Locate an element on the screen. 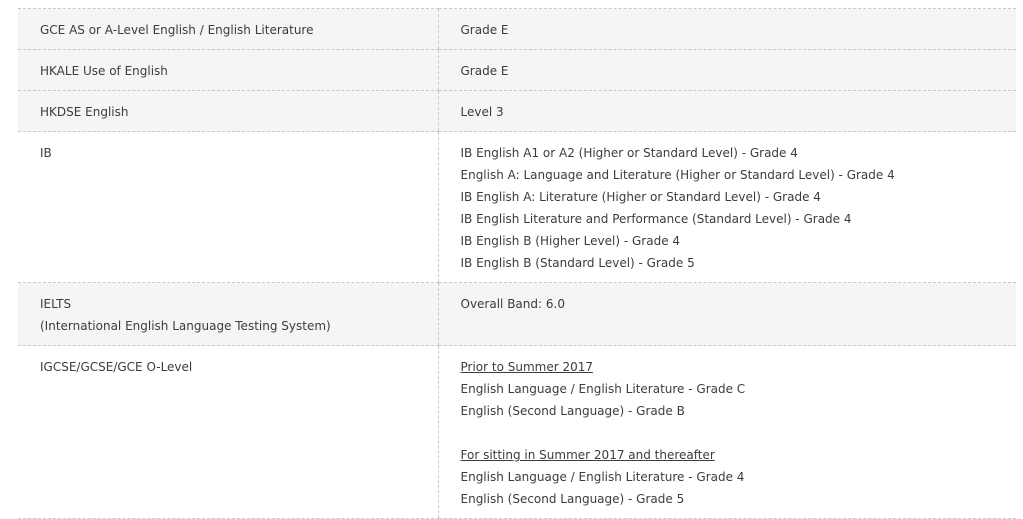 This screenshot has width=1023, height=519. qualification-name: IGCSE/GCSE/GCE O-Level is located at coordinates (116, 367).